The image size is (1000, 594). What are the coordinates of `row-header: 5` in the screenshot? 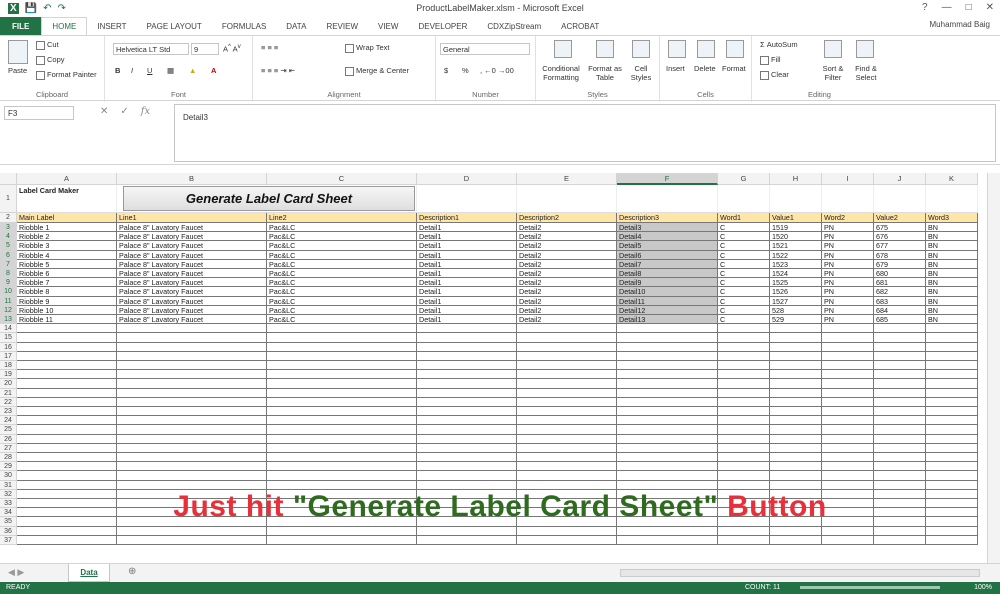 It's located at (8, 246).